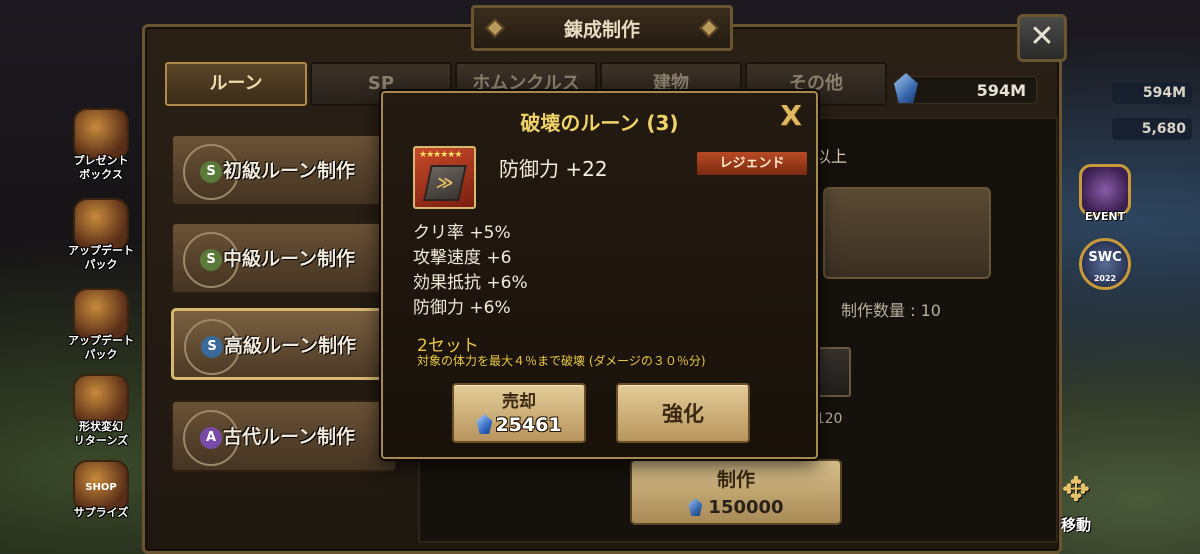 This screenshot has height=554, width=1200. I want to click on power-up-button: 強化, so click(683, 413).